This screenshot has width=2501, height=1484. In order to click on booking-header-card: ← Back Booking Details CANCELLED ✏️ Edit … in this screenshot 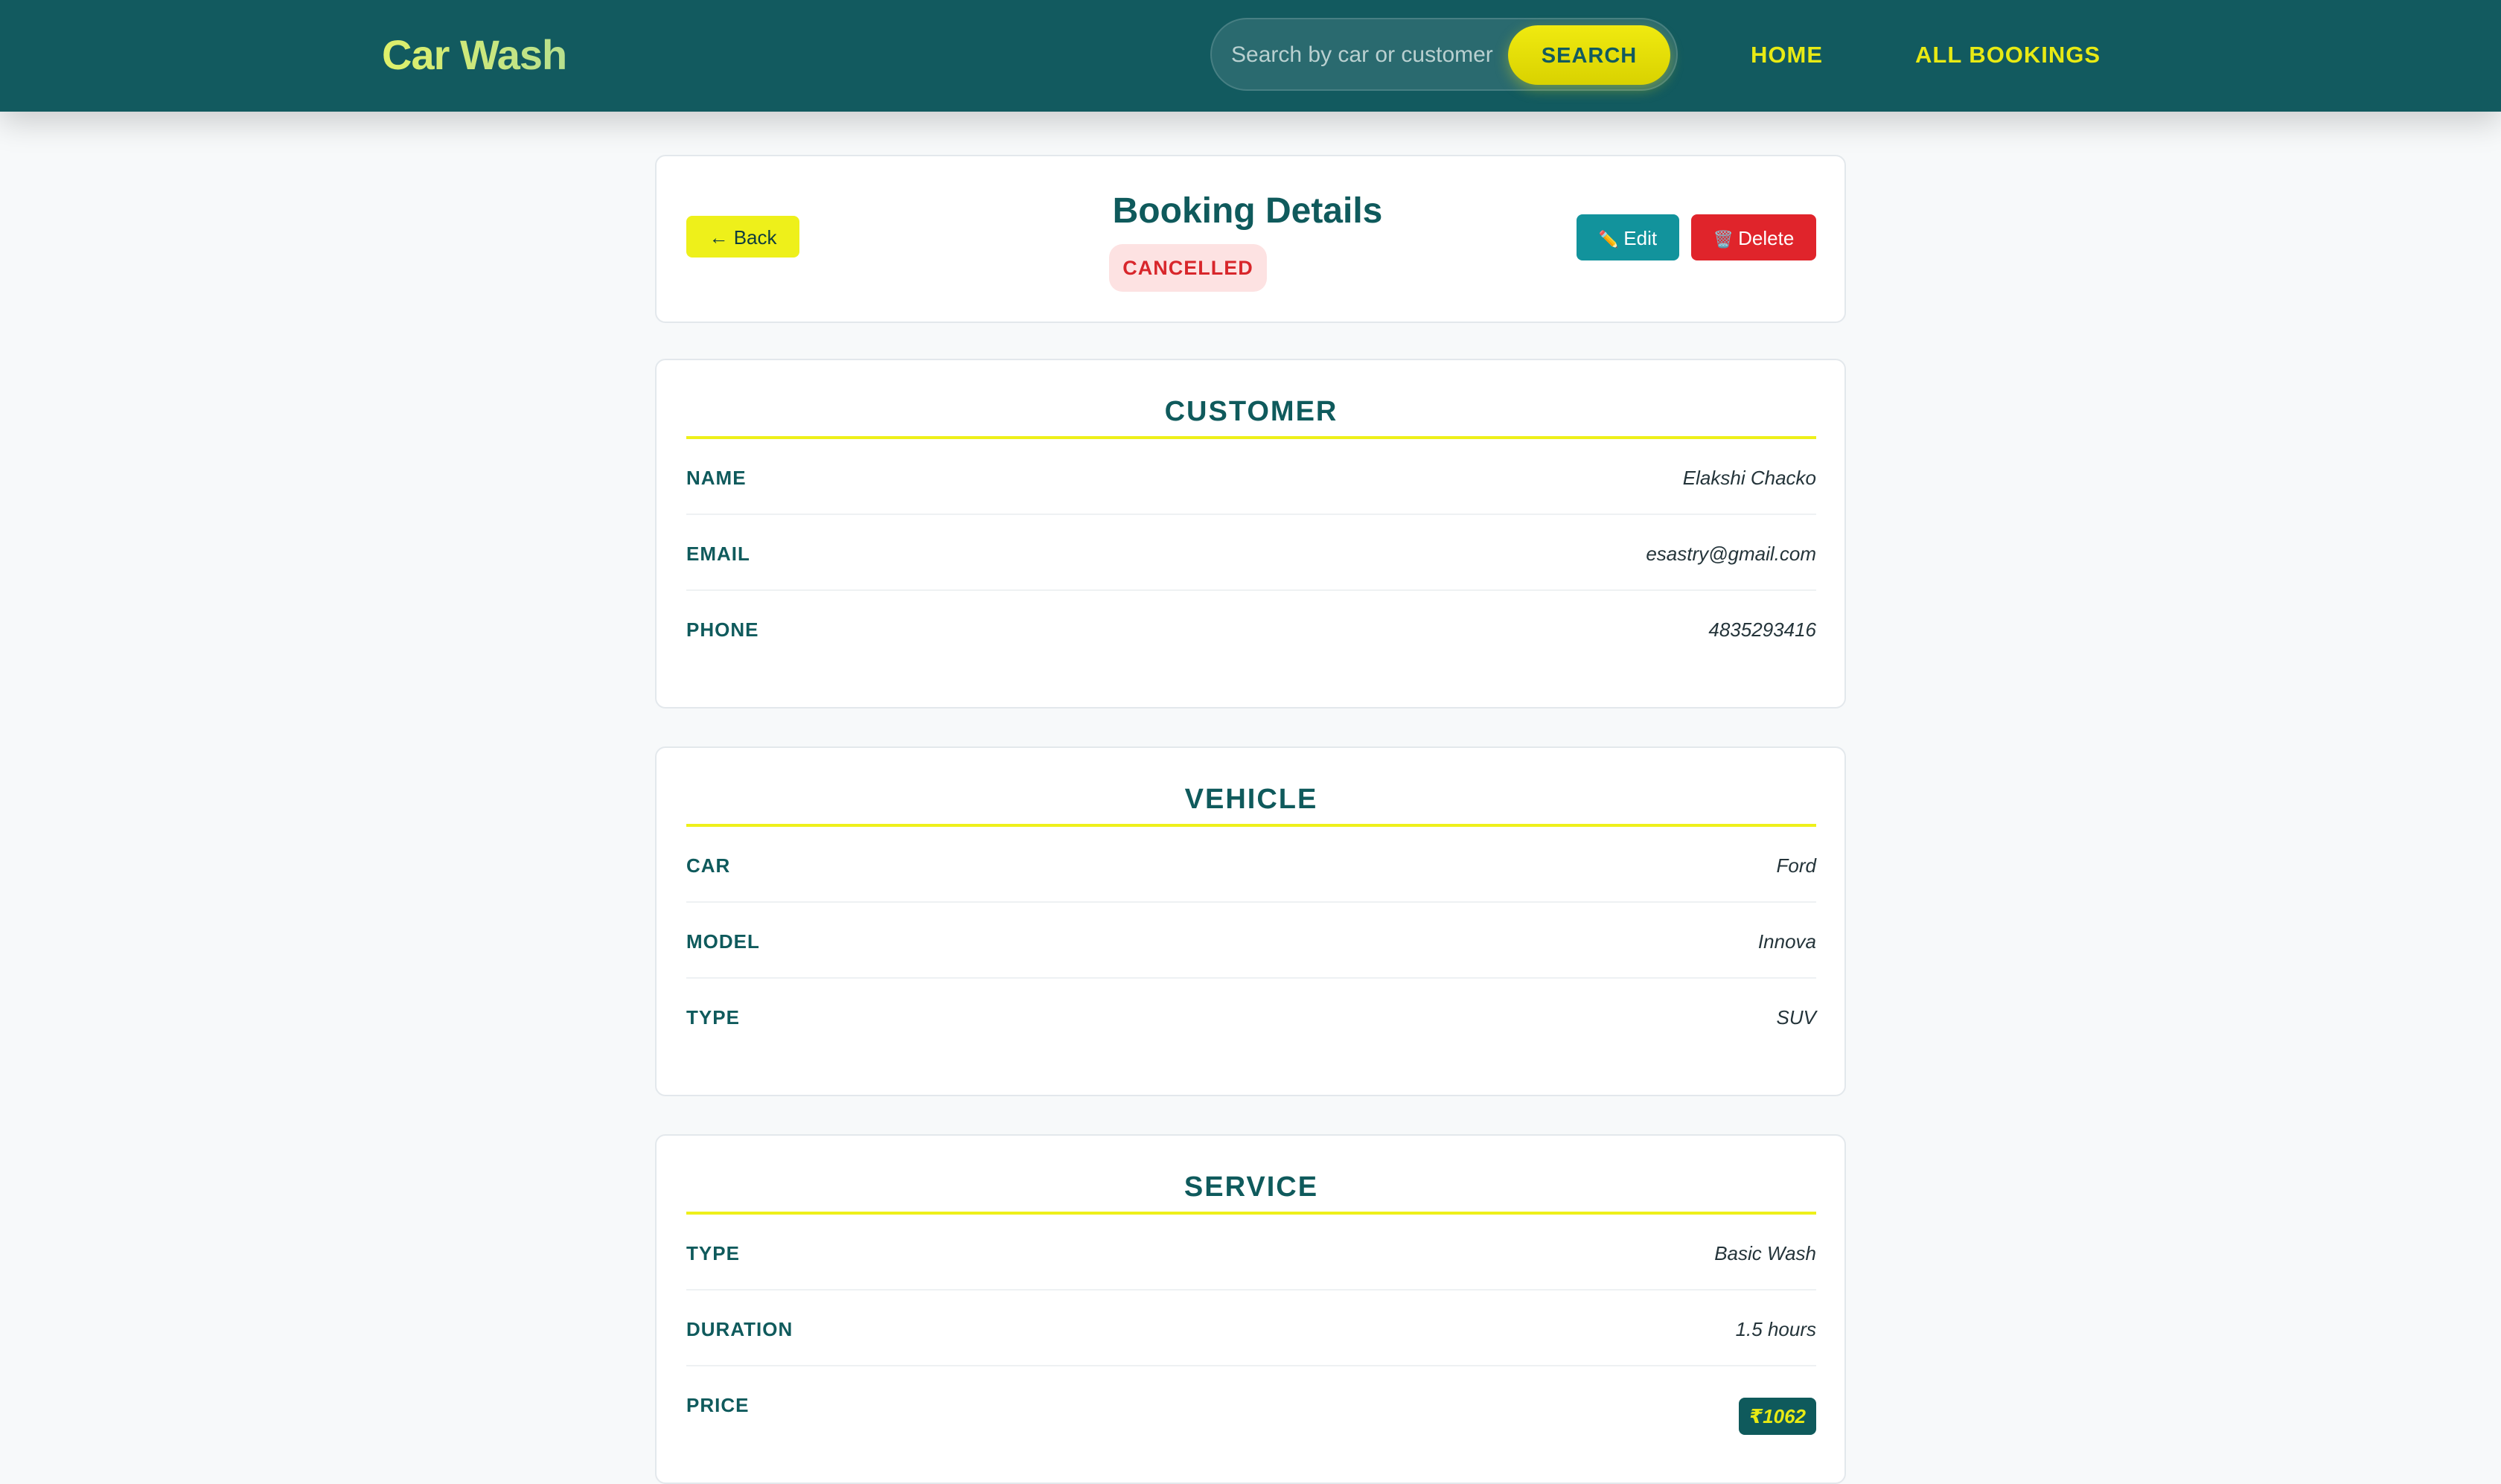, I will do `click(1250, 239)`.